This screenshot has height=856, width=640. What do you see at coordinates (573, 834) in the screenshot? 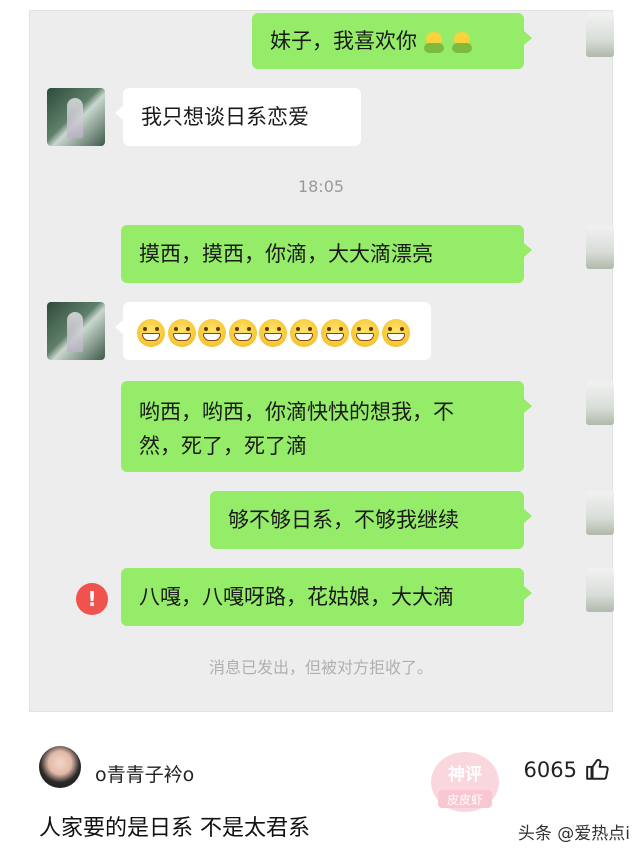
I see `source-watermark: 头条 @爱热点i` at bounding box center [573, 834].